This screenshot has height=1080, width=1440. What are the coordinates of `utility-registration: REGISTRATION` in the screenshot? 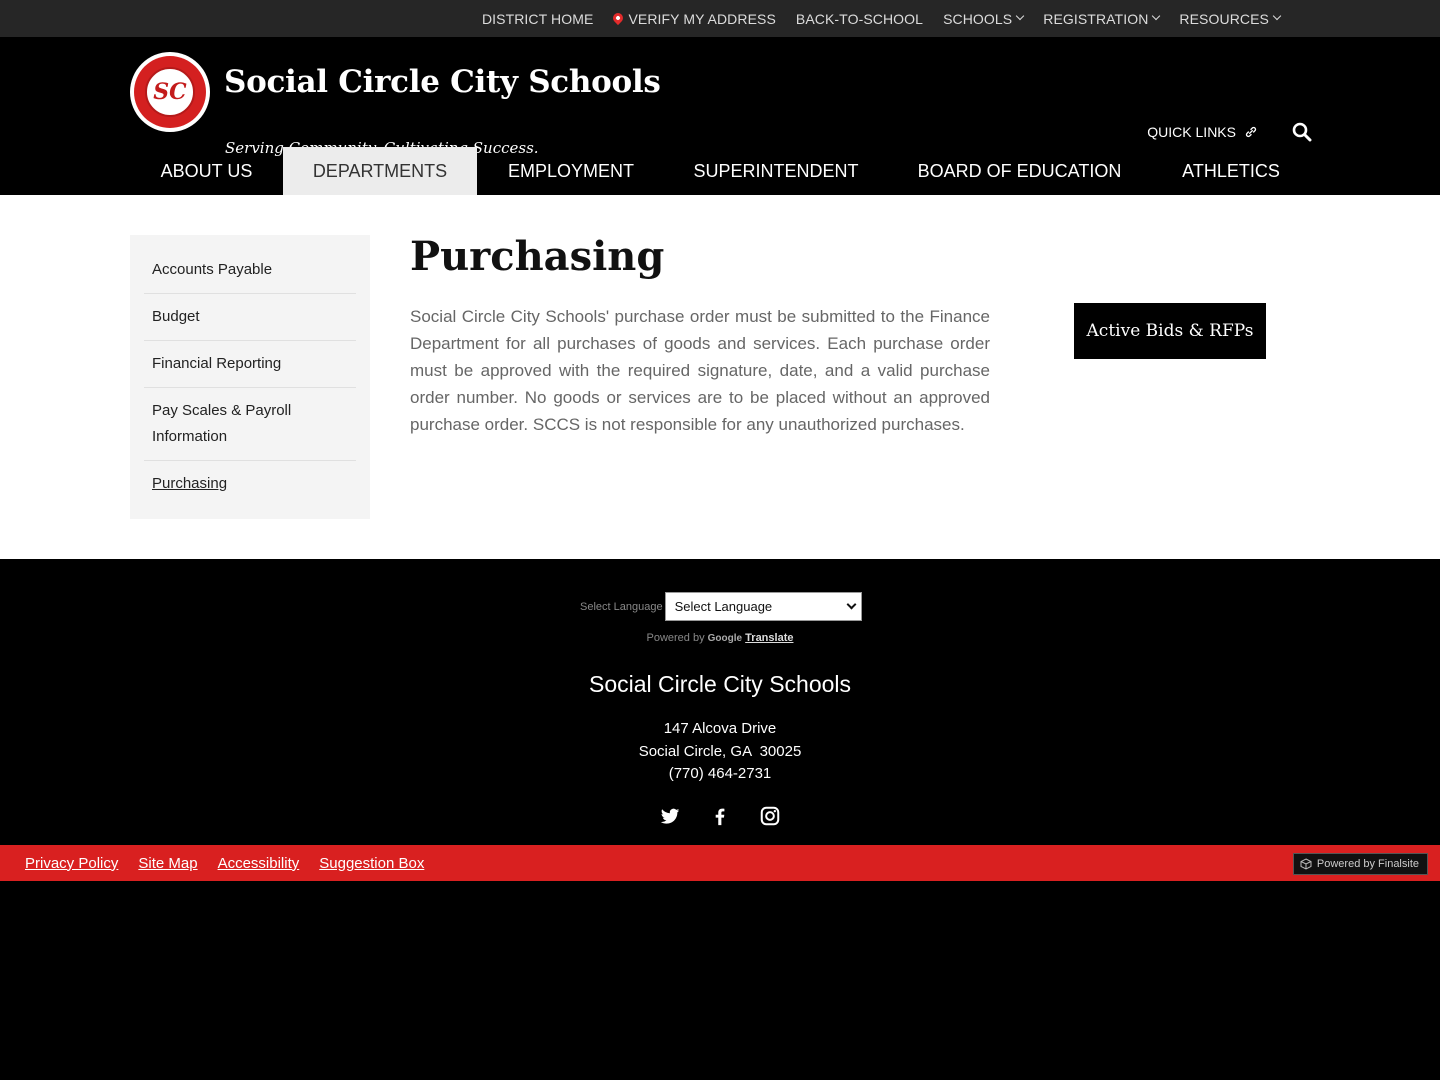 It's located at (1102, 18).